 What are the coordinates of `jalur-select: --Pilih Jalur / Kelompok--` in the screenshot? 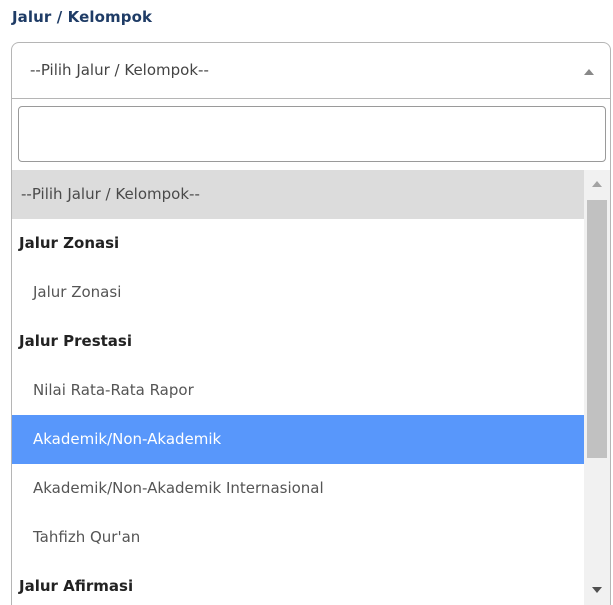 It's located at (311, 70).